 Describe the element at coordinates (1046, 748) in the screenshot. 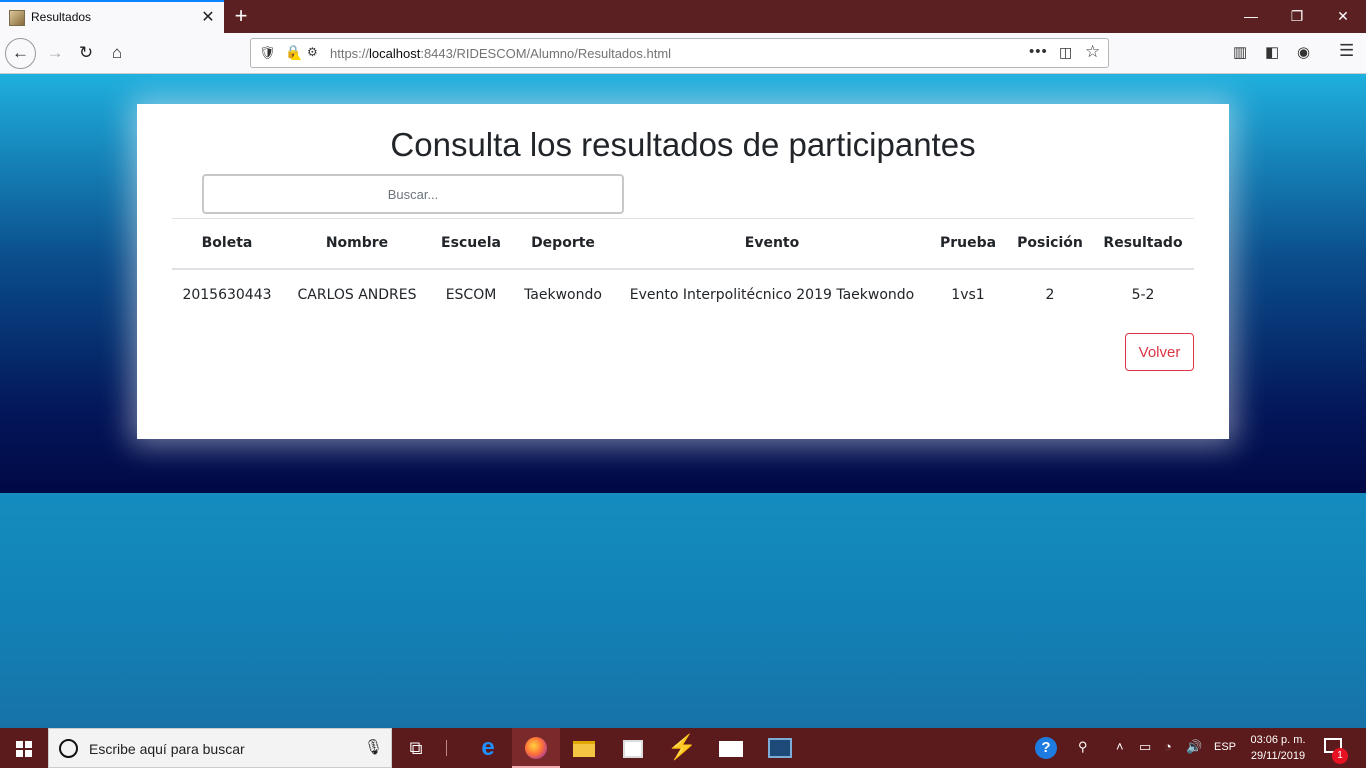

I see `help-icon: ?` at that location.